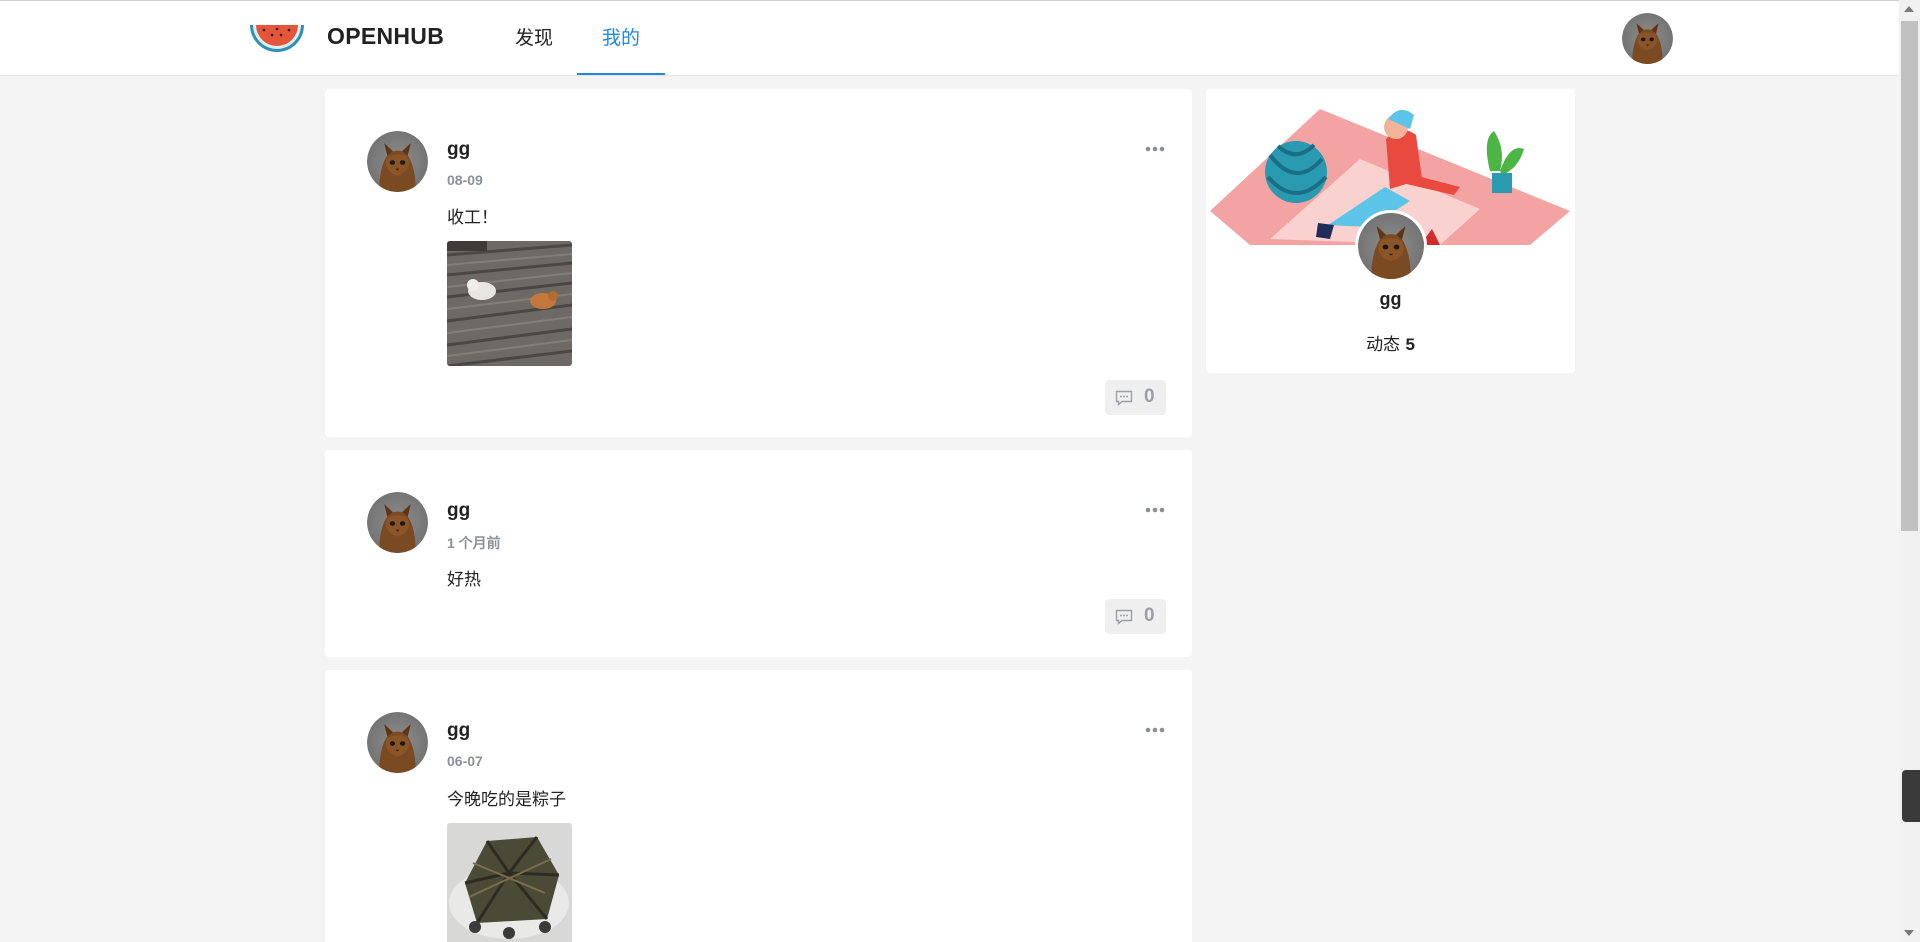 The height and width of the screenshot is (942, 1920). What do you see at coordinates (509, 882) in the screenshot?
I see `post-image-zongzi` at bounding box center [509, 882].